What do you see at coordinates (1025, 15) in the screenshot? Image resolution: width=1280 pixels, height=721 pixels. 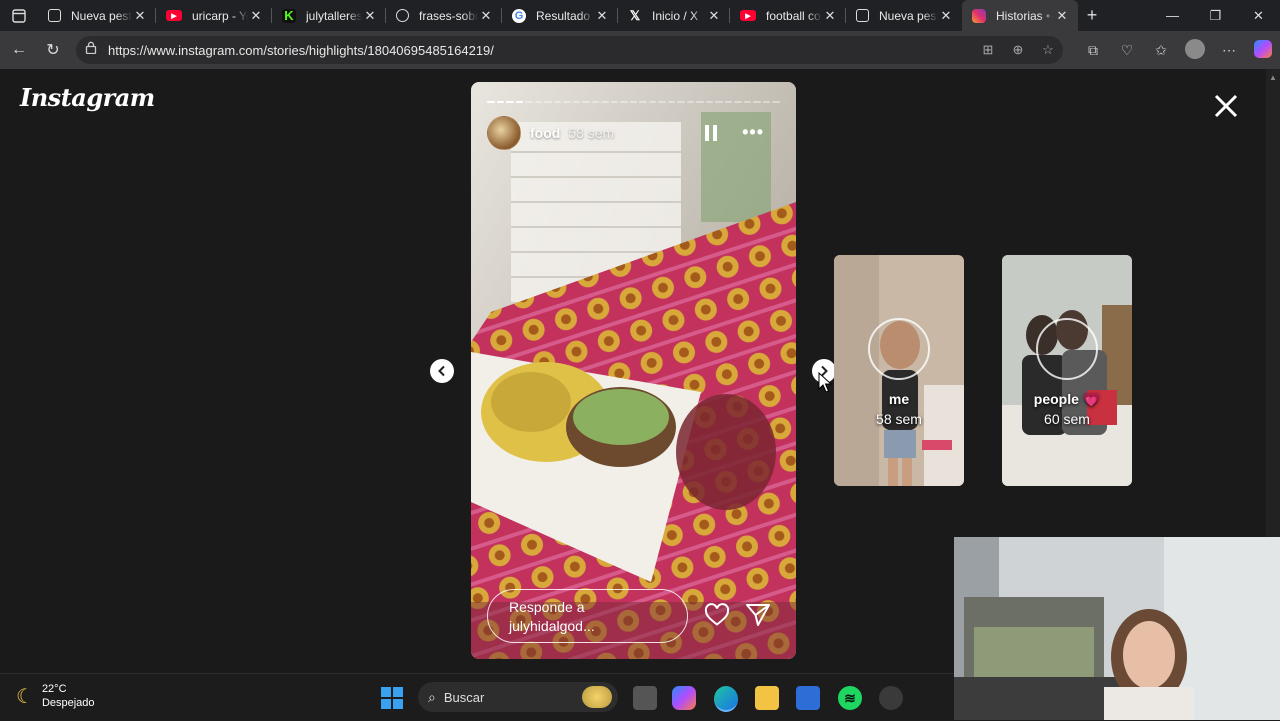 I see `tab-title: Historias • In` at bounding box center [1025, 15].